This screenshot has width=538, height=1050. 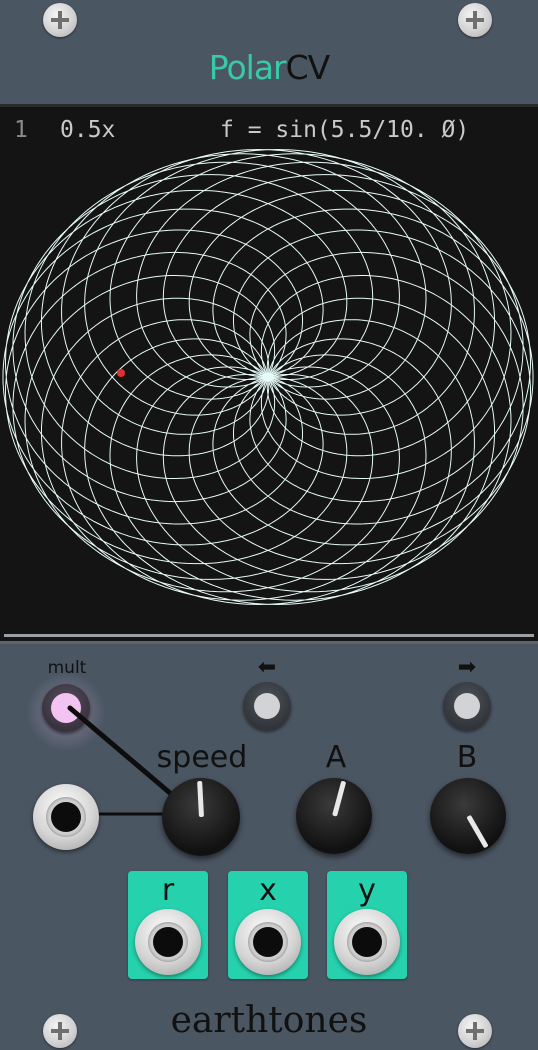 I want to click on divider, so click(x=269, y=635).